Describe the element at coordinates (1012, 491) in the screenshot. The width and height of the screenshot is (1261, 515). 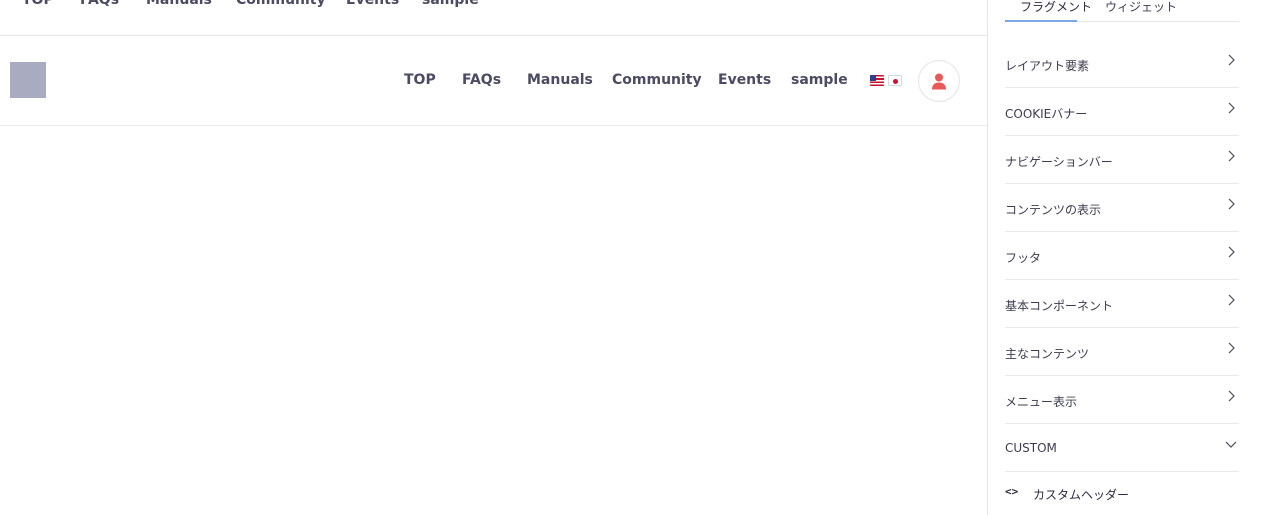
I see `code-icon: <>` at that location.